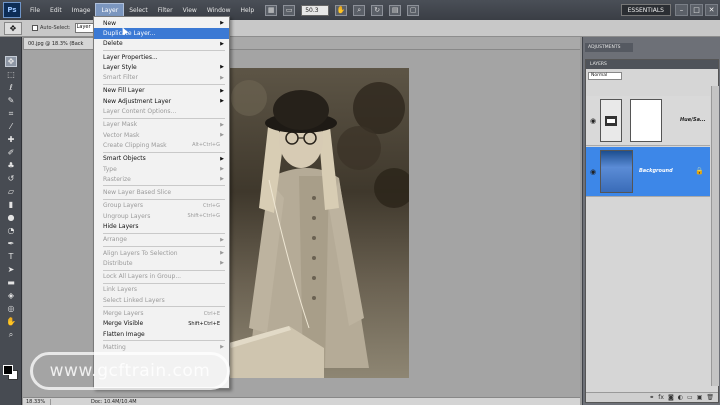  Describe the element at coordinates (680, 397) in the screenshot. I see `new-adjustment-icon: ◐` at that location.